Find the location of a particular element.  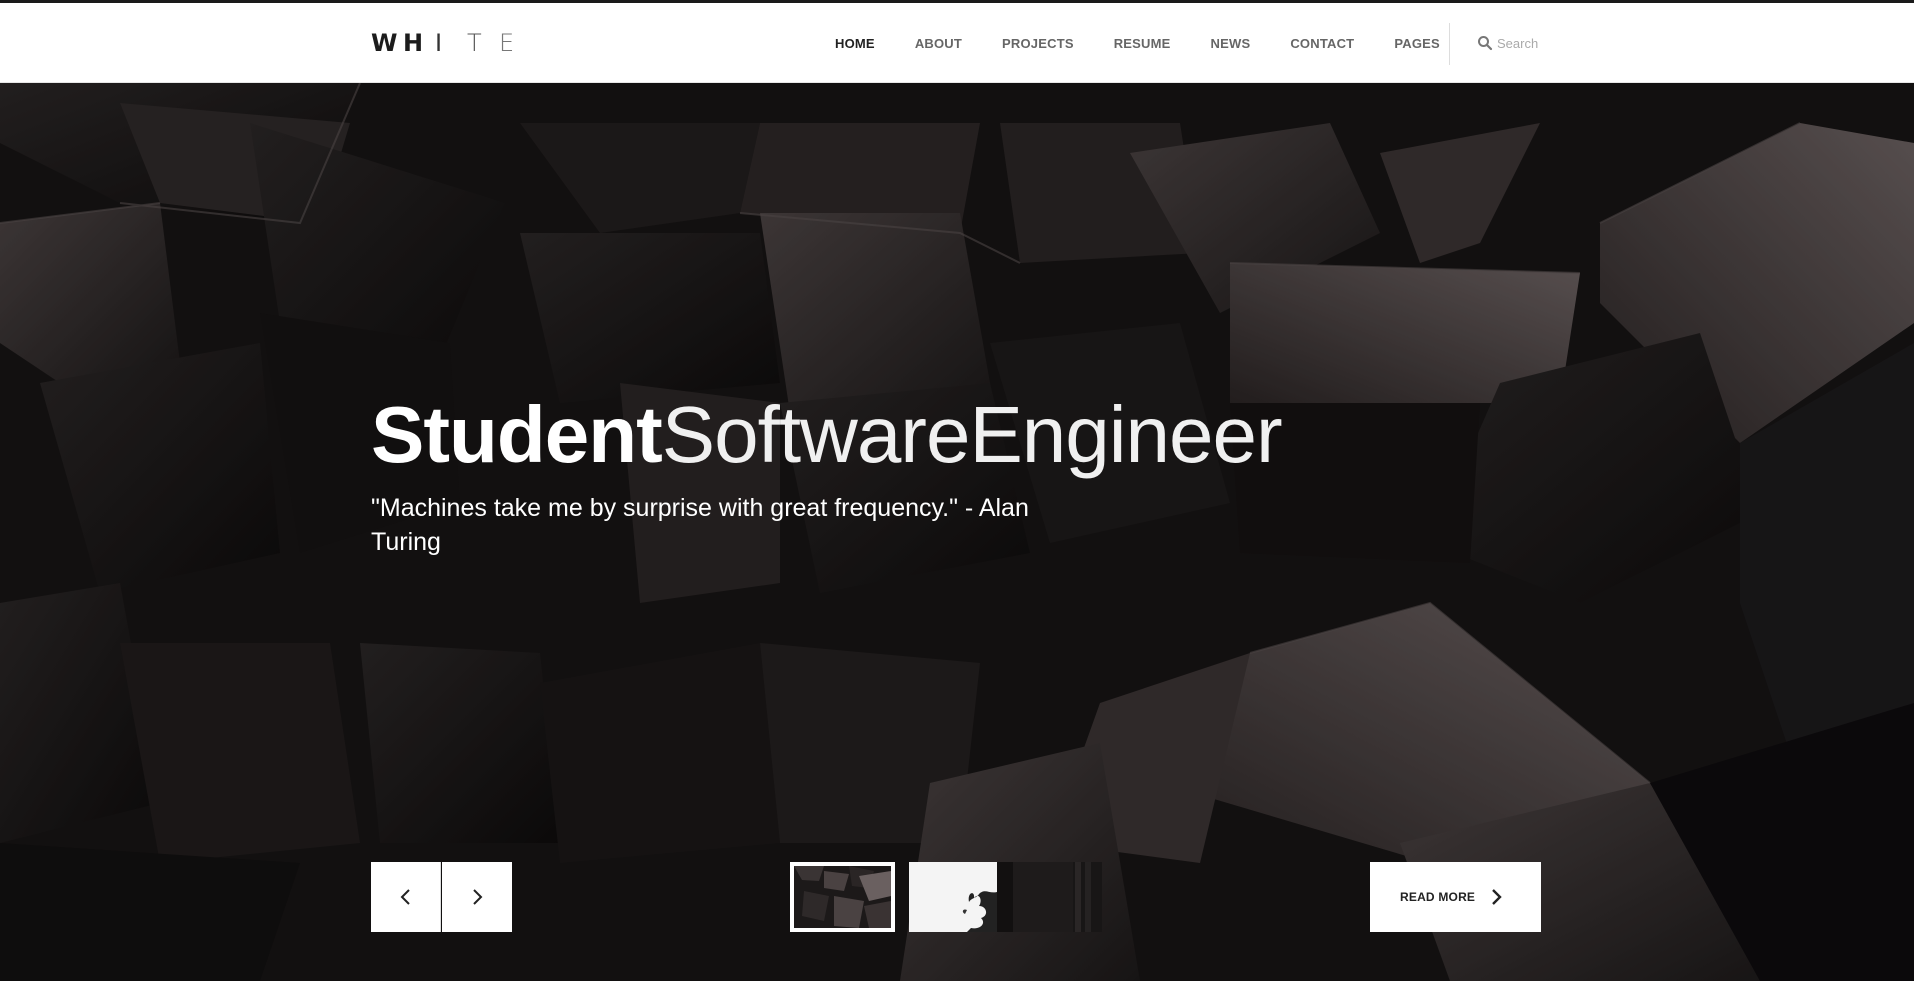

nav-item-home: HOME is located at coordinates (855, 43).